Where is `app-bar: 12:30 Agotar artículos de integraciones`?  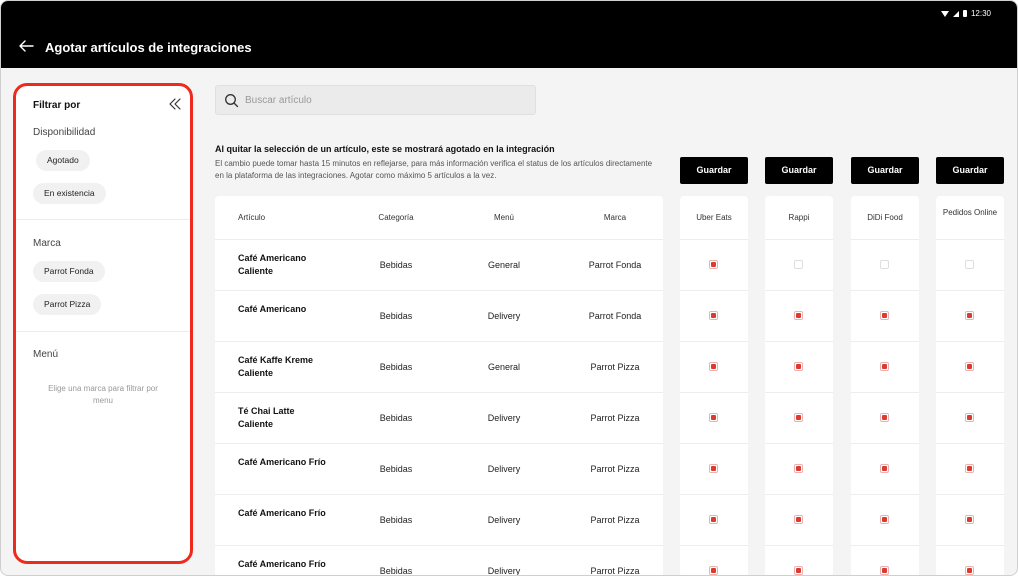
app-bar: 12:30 Agotar artículos de integraciones is located at coordinates (509, 34).